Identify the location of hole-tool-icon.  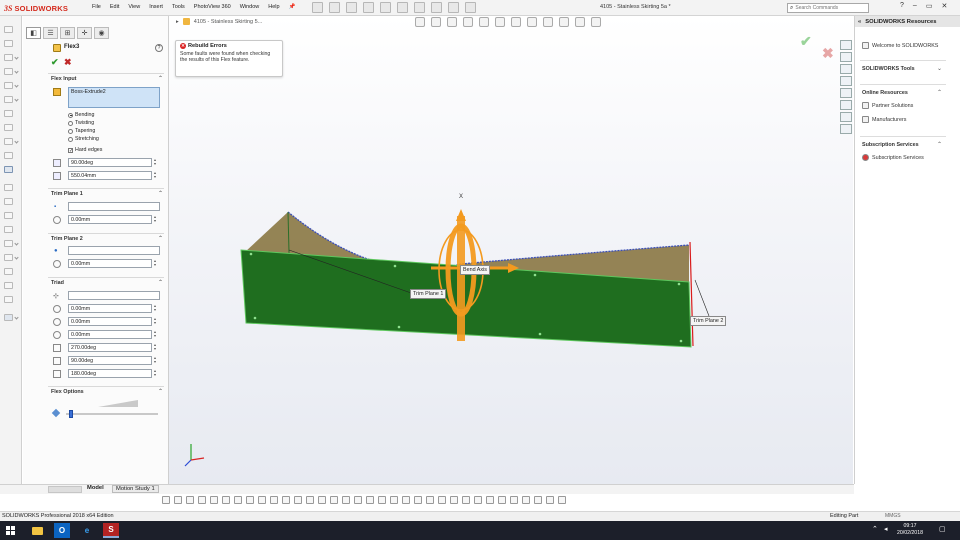
(322, 500).